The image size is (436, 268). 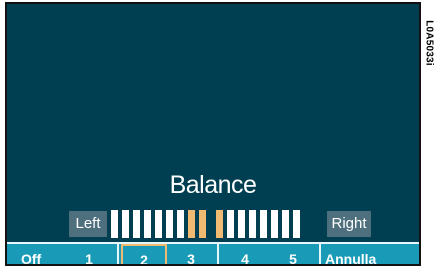 What do you see at coordinates (213, 253) in the screenshot?
I see `softkey-bar: Off 1 2 3 4 5 Annulla` at bounding box center [213, 253].